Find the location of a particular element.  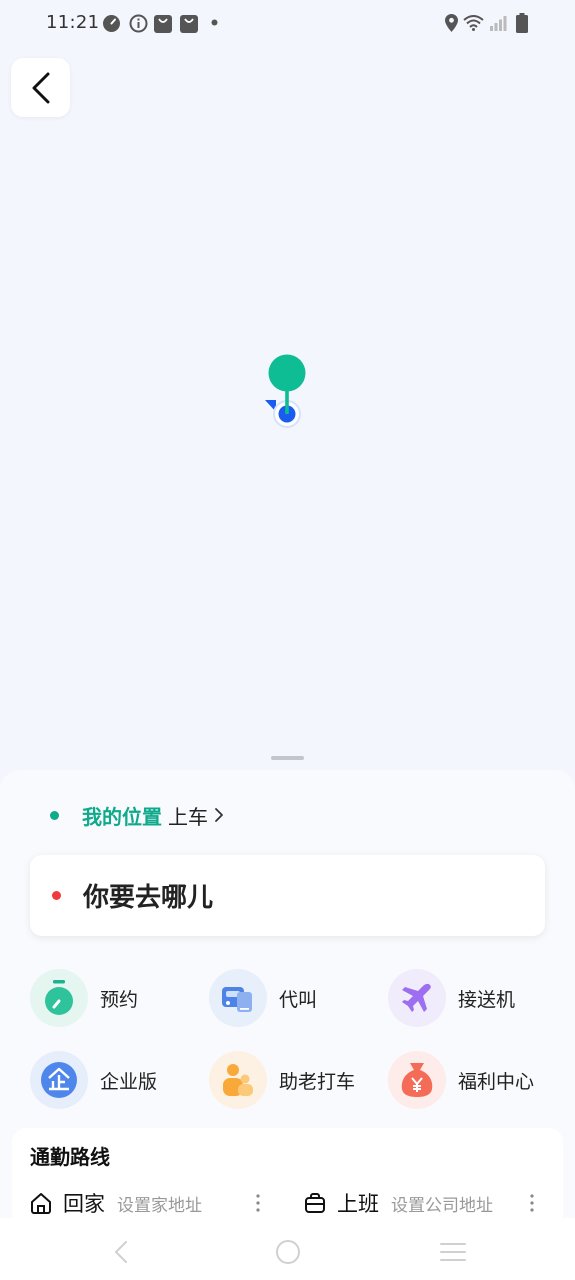

back-button is located at coordinates (40, 87).